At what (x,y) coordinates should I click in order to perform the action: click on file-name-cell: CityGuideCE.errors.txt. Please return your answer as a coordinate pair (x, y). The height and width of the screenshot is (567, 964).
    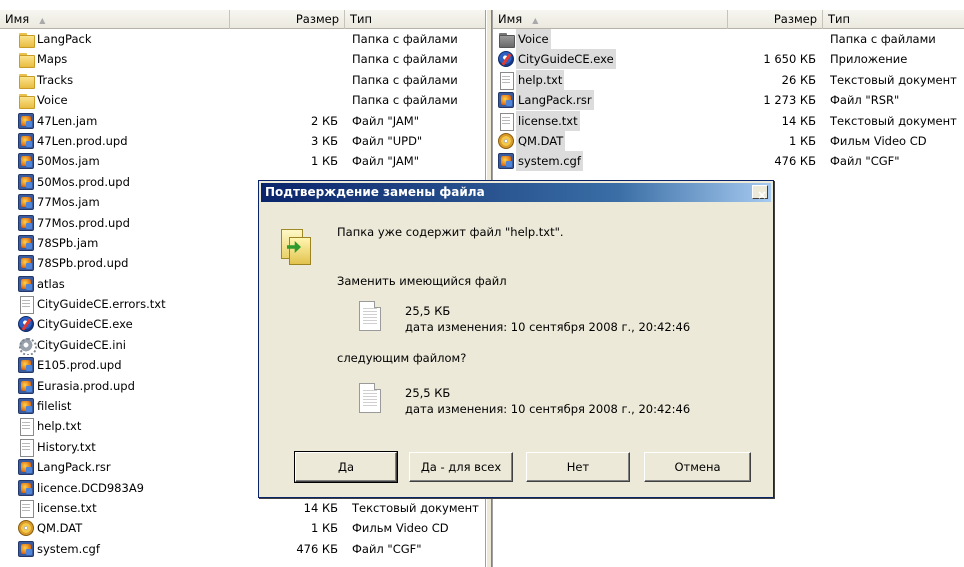
    Looking at the image, I should click on (124, 304).